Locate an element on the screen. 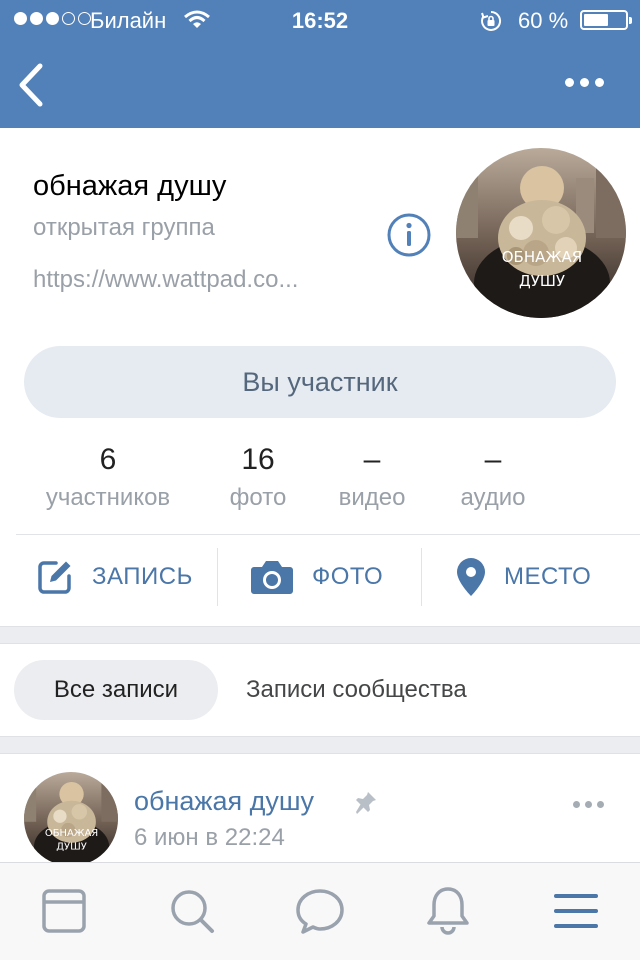  counter-members: 6 участников is located at coordinates (108, 476).